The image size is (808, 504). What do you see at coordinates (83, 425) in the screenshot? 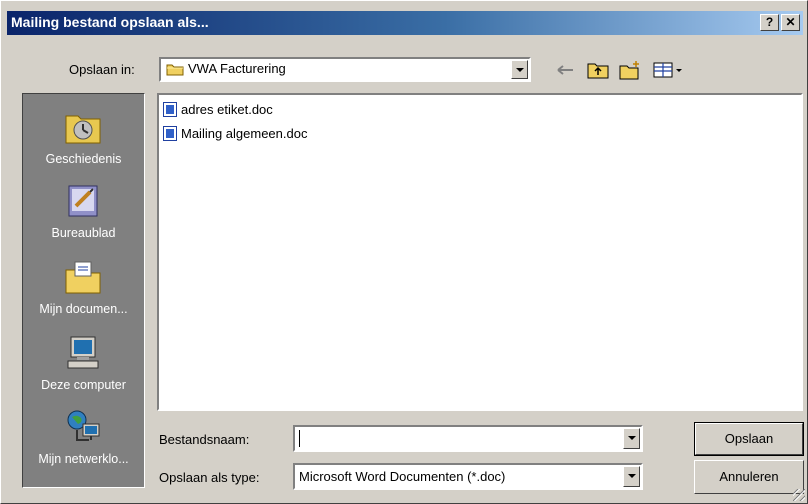
I see `network-places-icon` at bounding box center [83, 425].